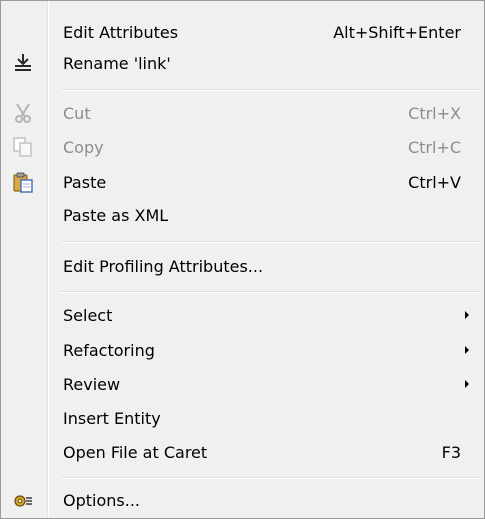 The height and width of the screenshot is (519, 485). Describe the element at coordinates (117, 63) in the screenshot. I see `menu-item-label: Rename 'link'` at that location.